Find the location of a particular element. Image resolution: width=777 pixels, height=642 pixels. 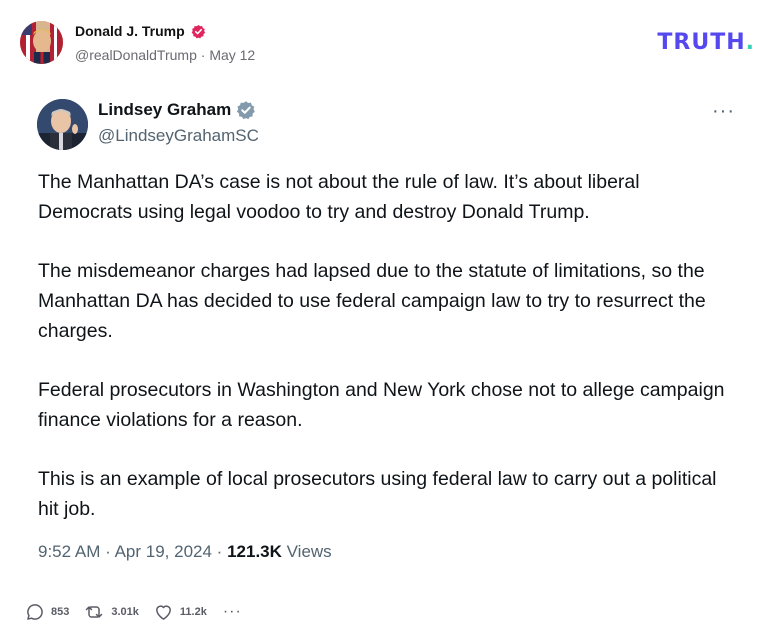

truth-author-handle: @realDonaldTrump is located at coordinates (136, 55).